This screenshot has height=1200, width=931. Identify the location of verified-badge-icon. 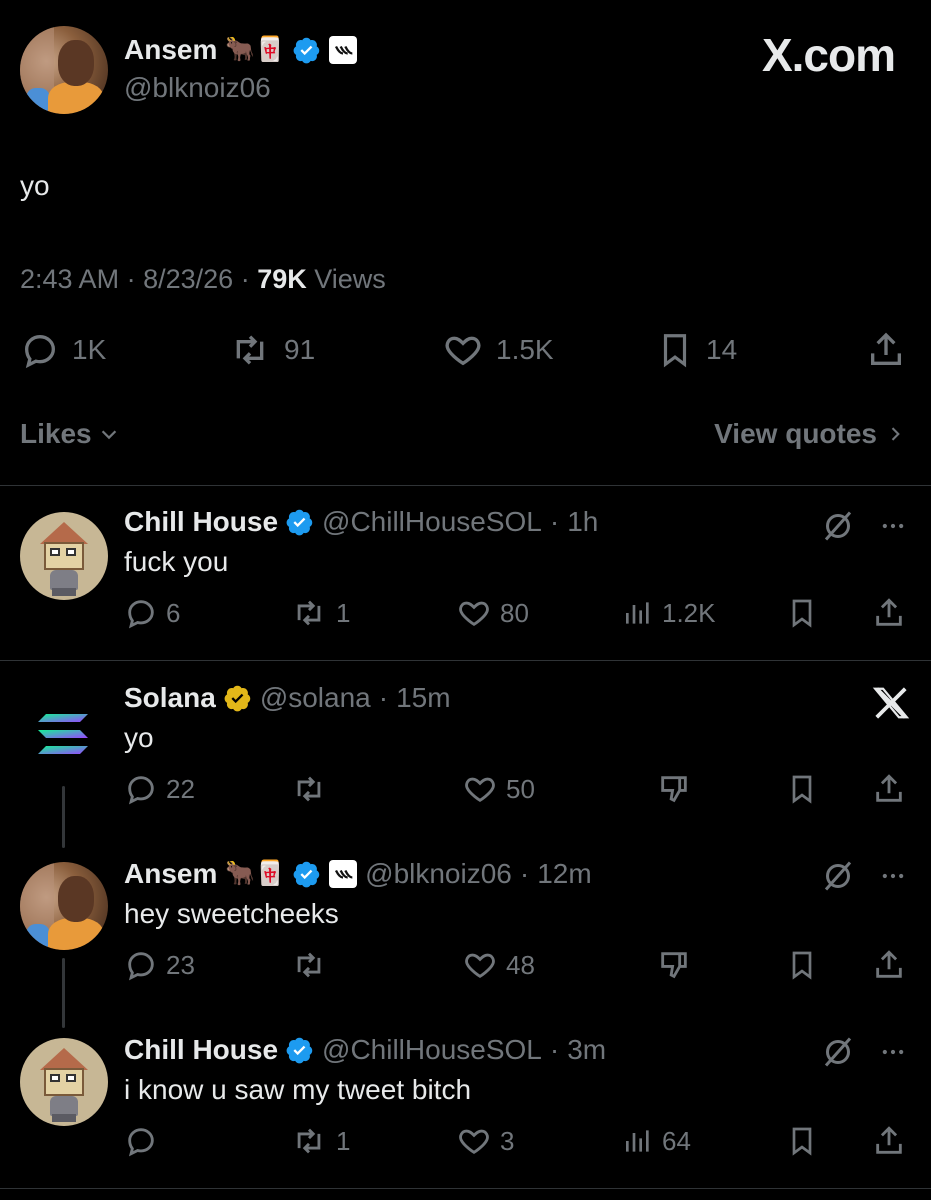
(299, 522).